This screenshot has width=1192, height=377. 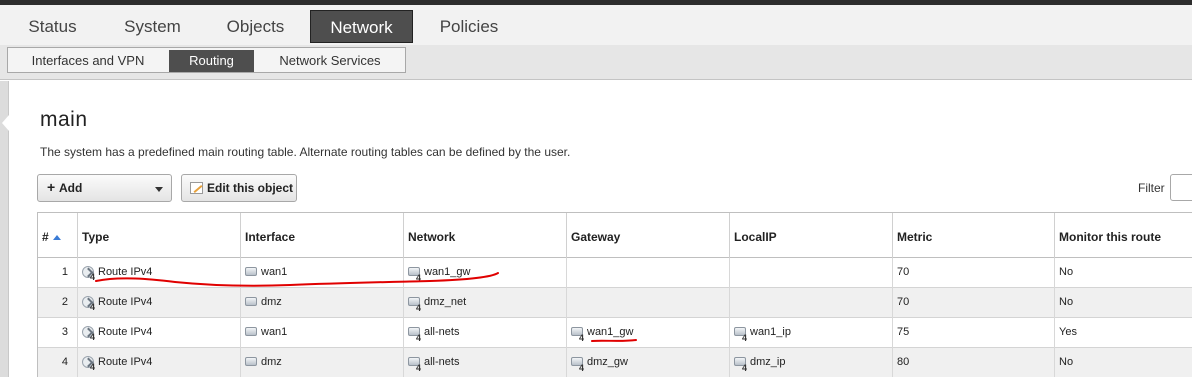 What do you see at coordinates (58, 273) in the screenshot?
I see `row-number: 1` at bounding box center [58, 273].